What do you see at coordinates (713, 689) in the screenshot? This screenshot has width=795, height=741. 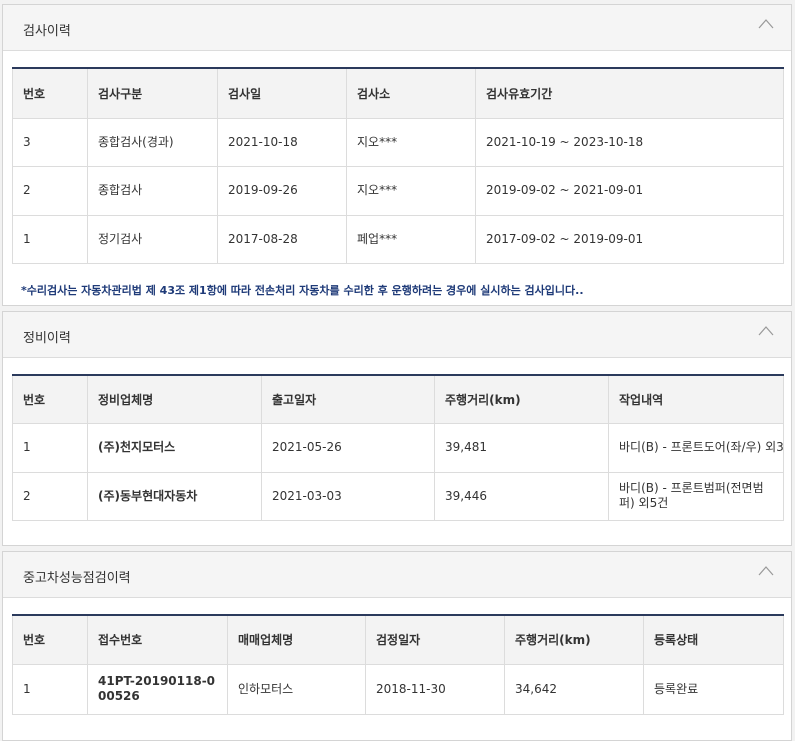 I see `table-cell: 등록완료` at bounding box center [713, 689].